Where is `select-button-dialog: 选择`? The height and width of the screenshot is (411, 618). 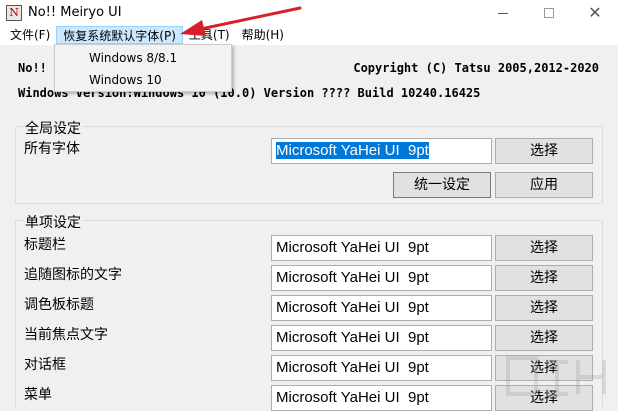
select-button-dialog: 选择 is located at coordinates (544, 368).